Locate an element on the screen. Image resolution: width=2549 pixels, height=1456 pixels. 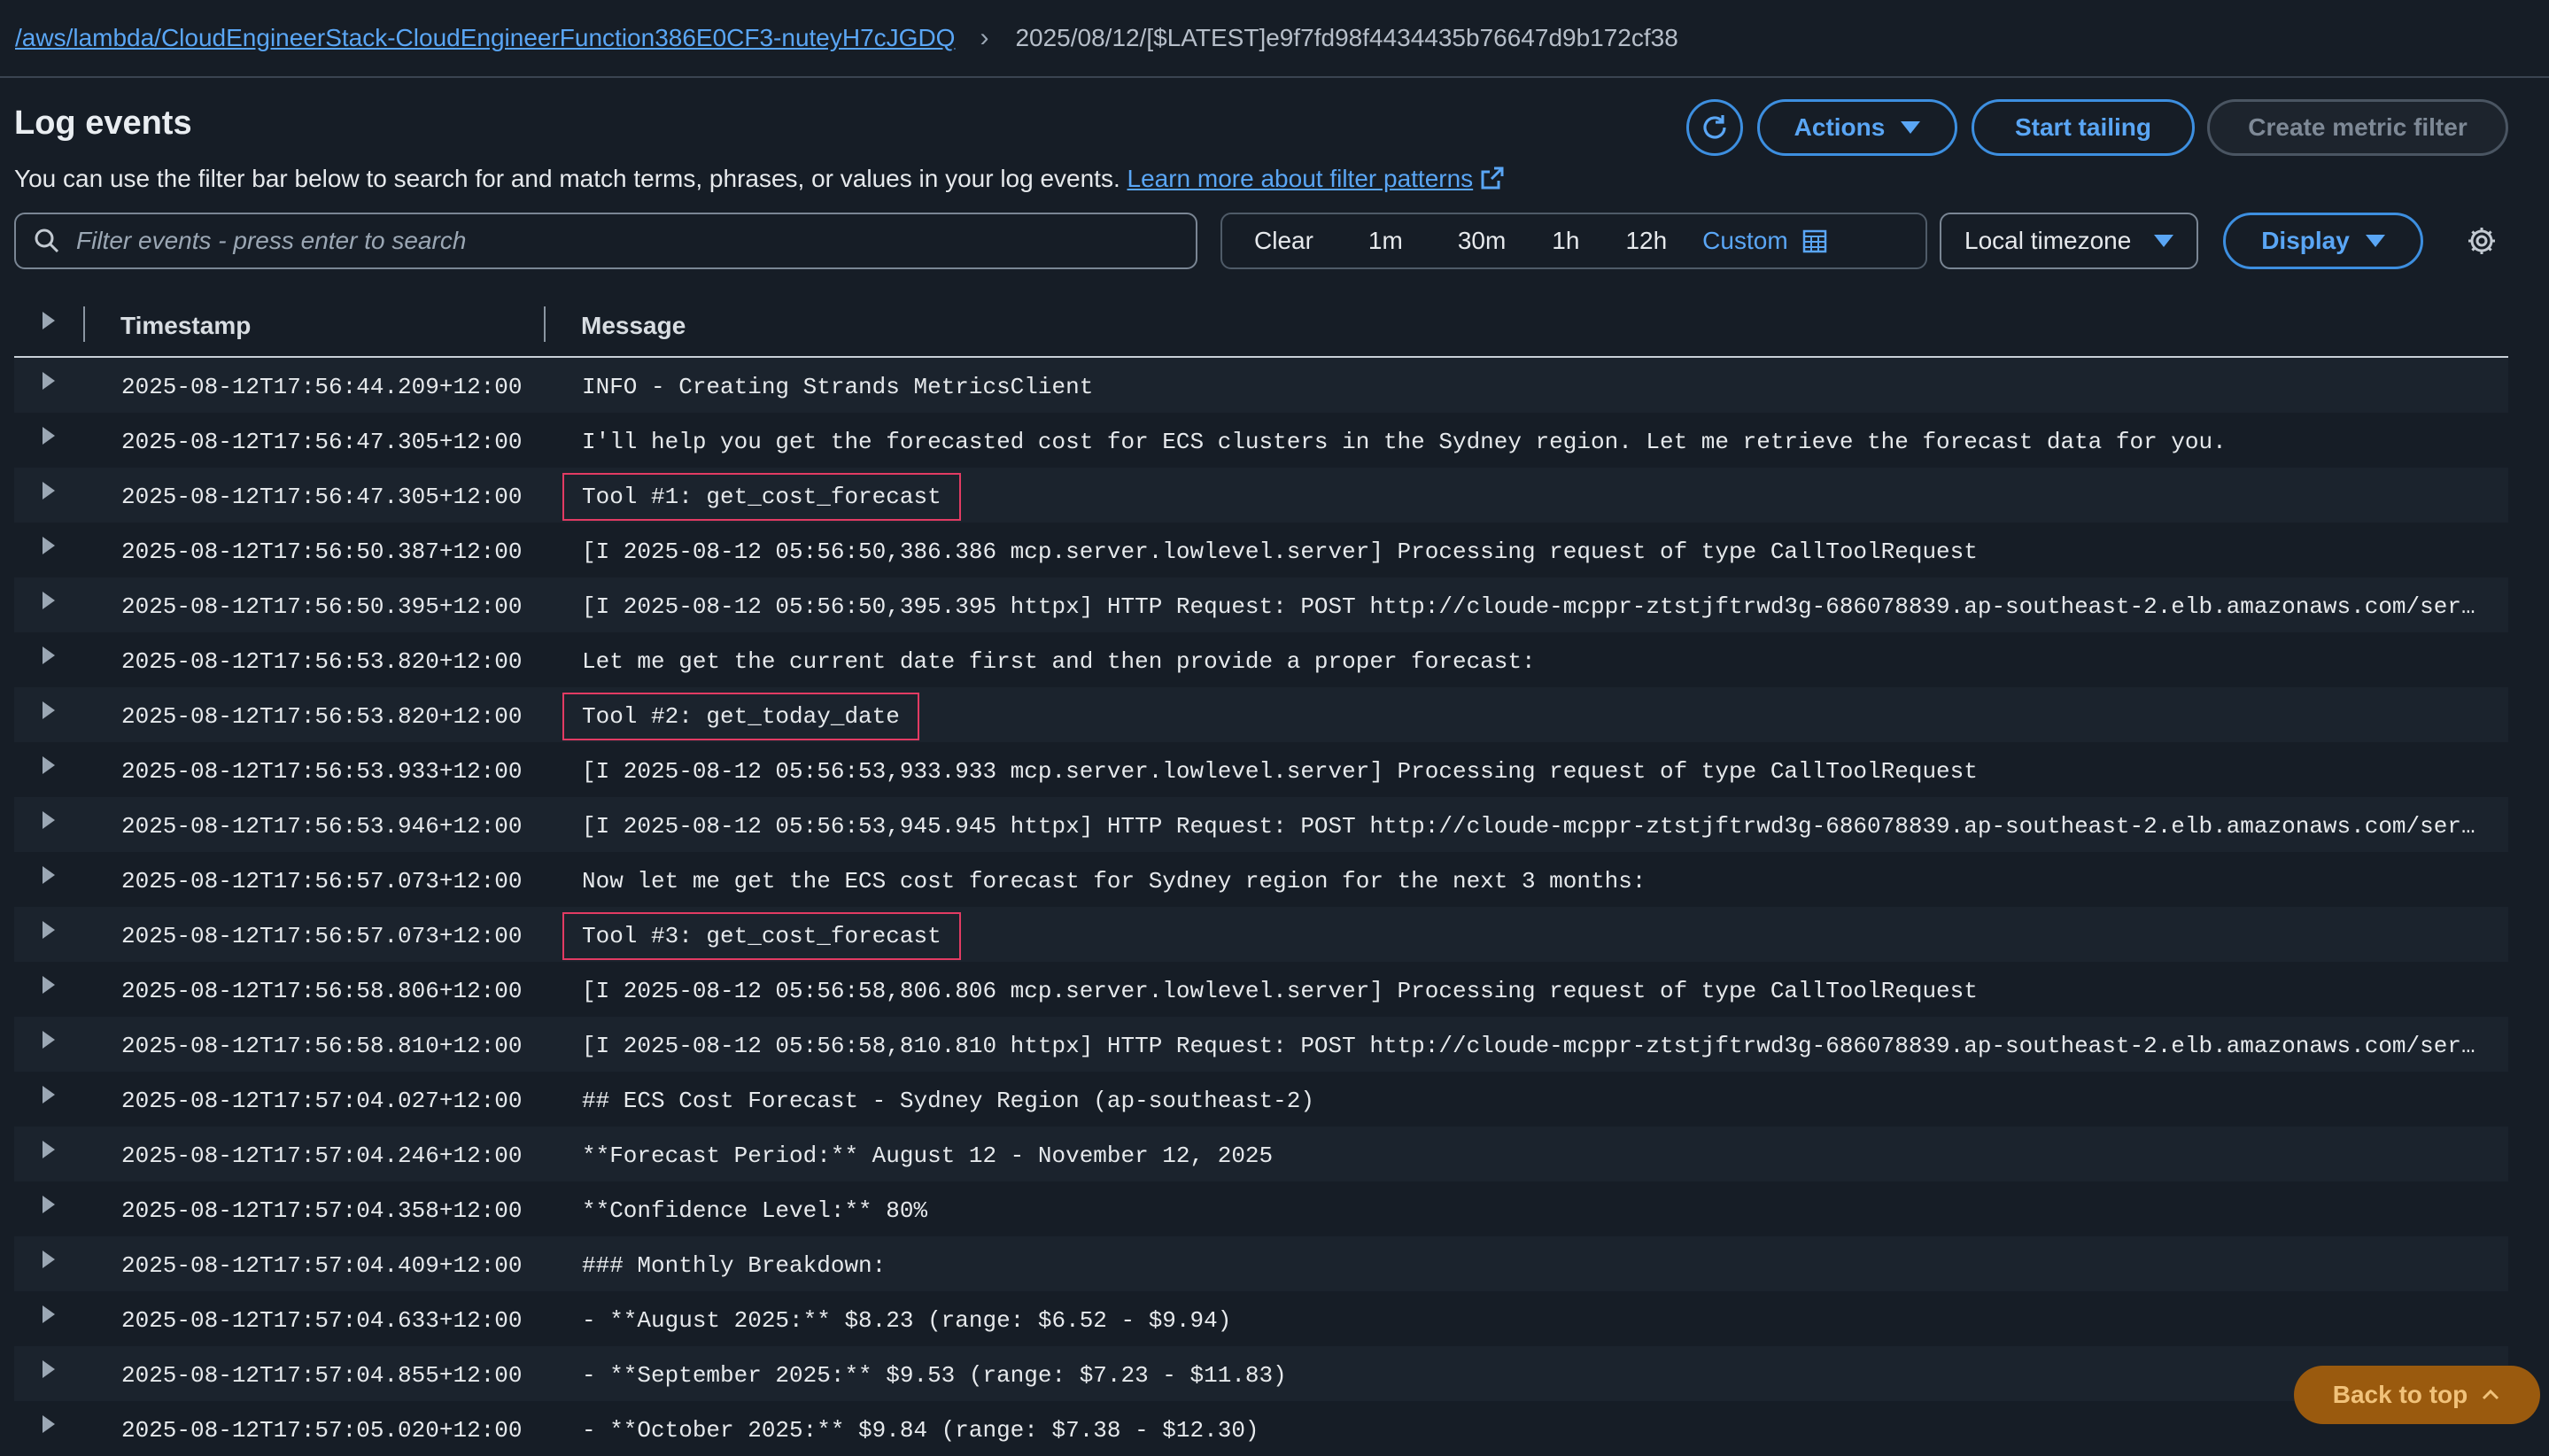
range-12h: 12h is located at coordinates (1644, 241).